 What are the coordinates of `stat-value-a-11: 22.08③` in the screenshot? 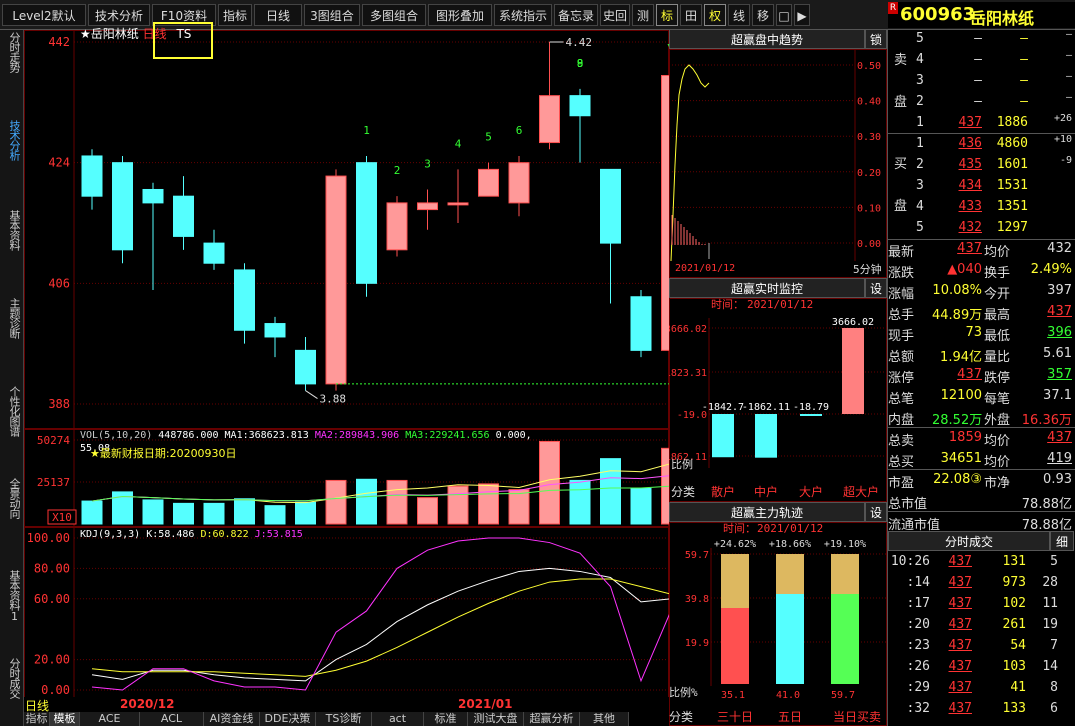 It's located at (957, 479).